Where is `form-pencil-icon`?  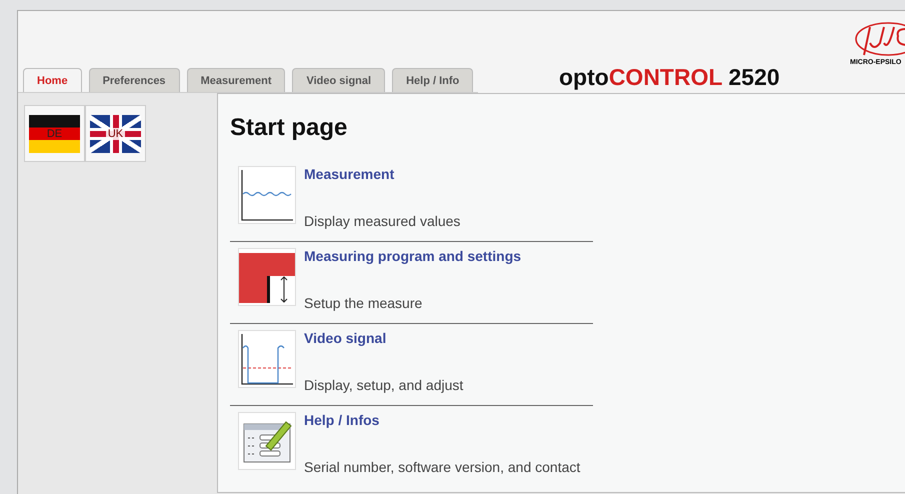
form-pencil-icon is located at coordinates (267, 441).